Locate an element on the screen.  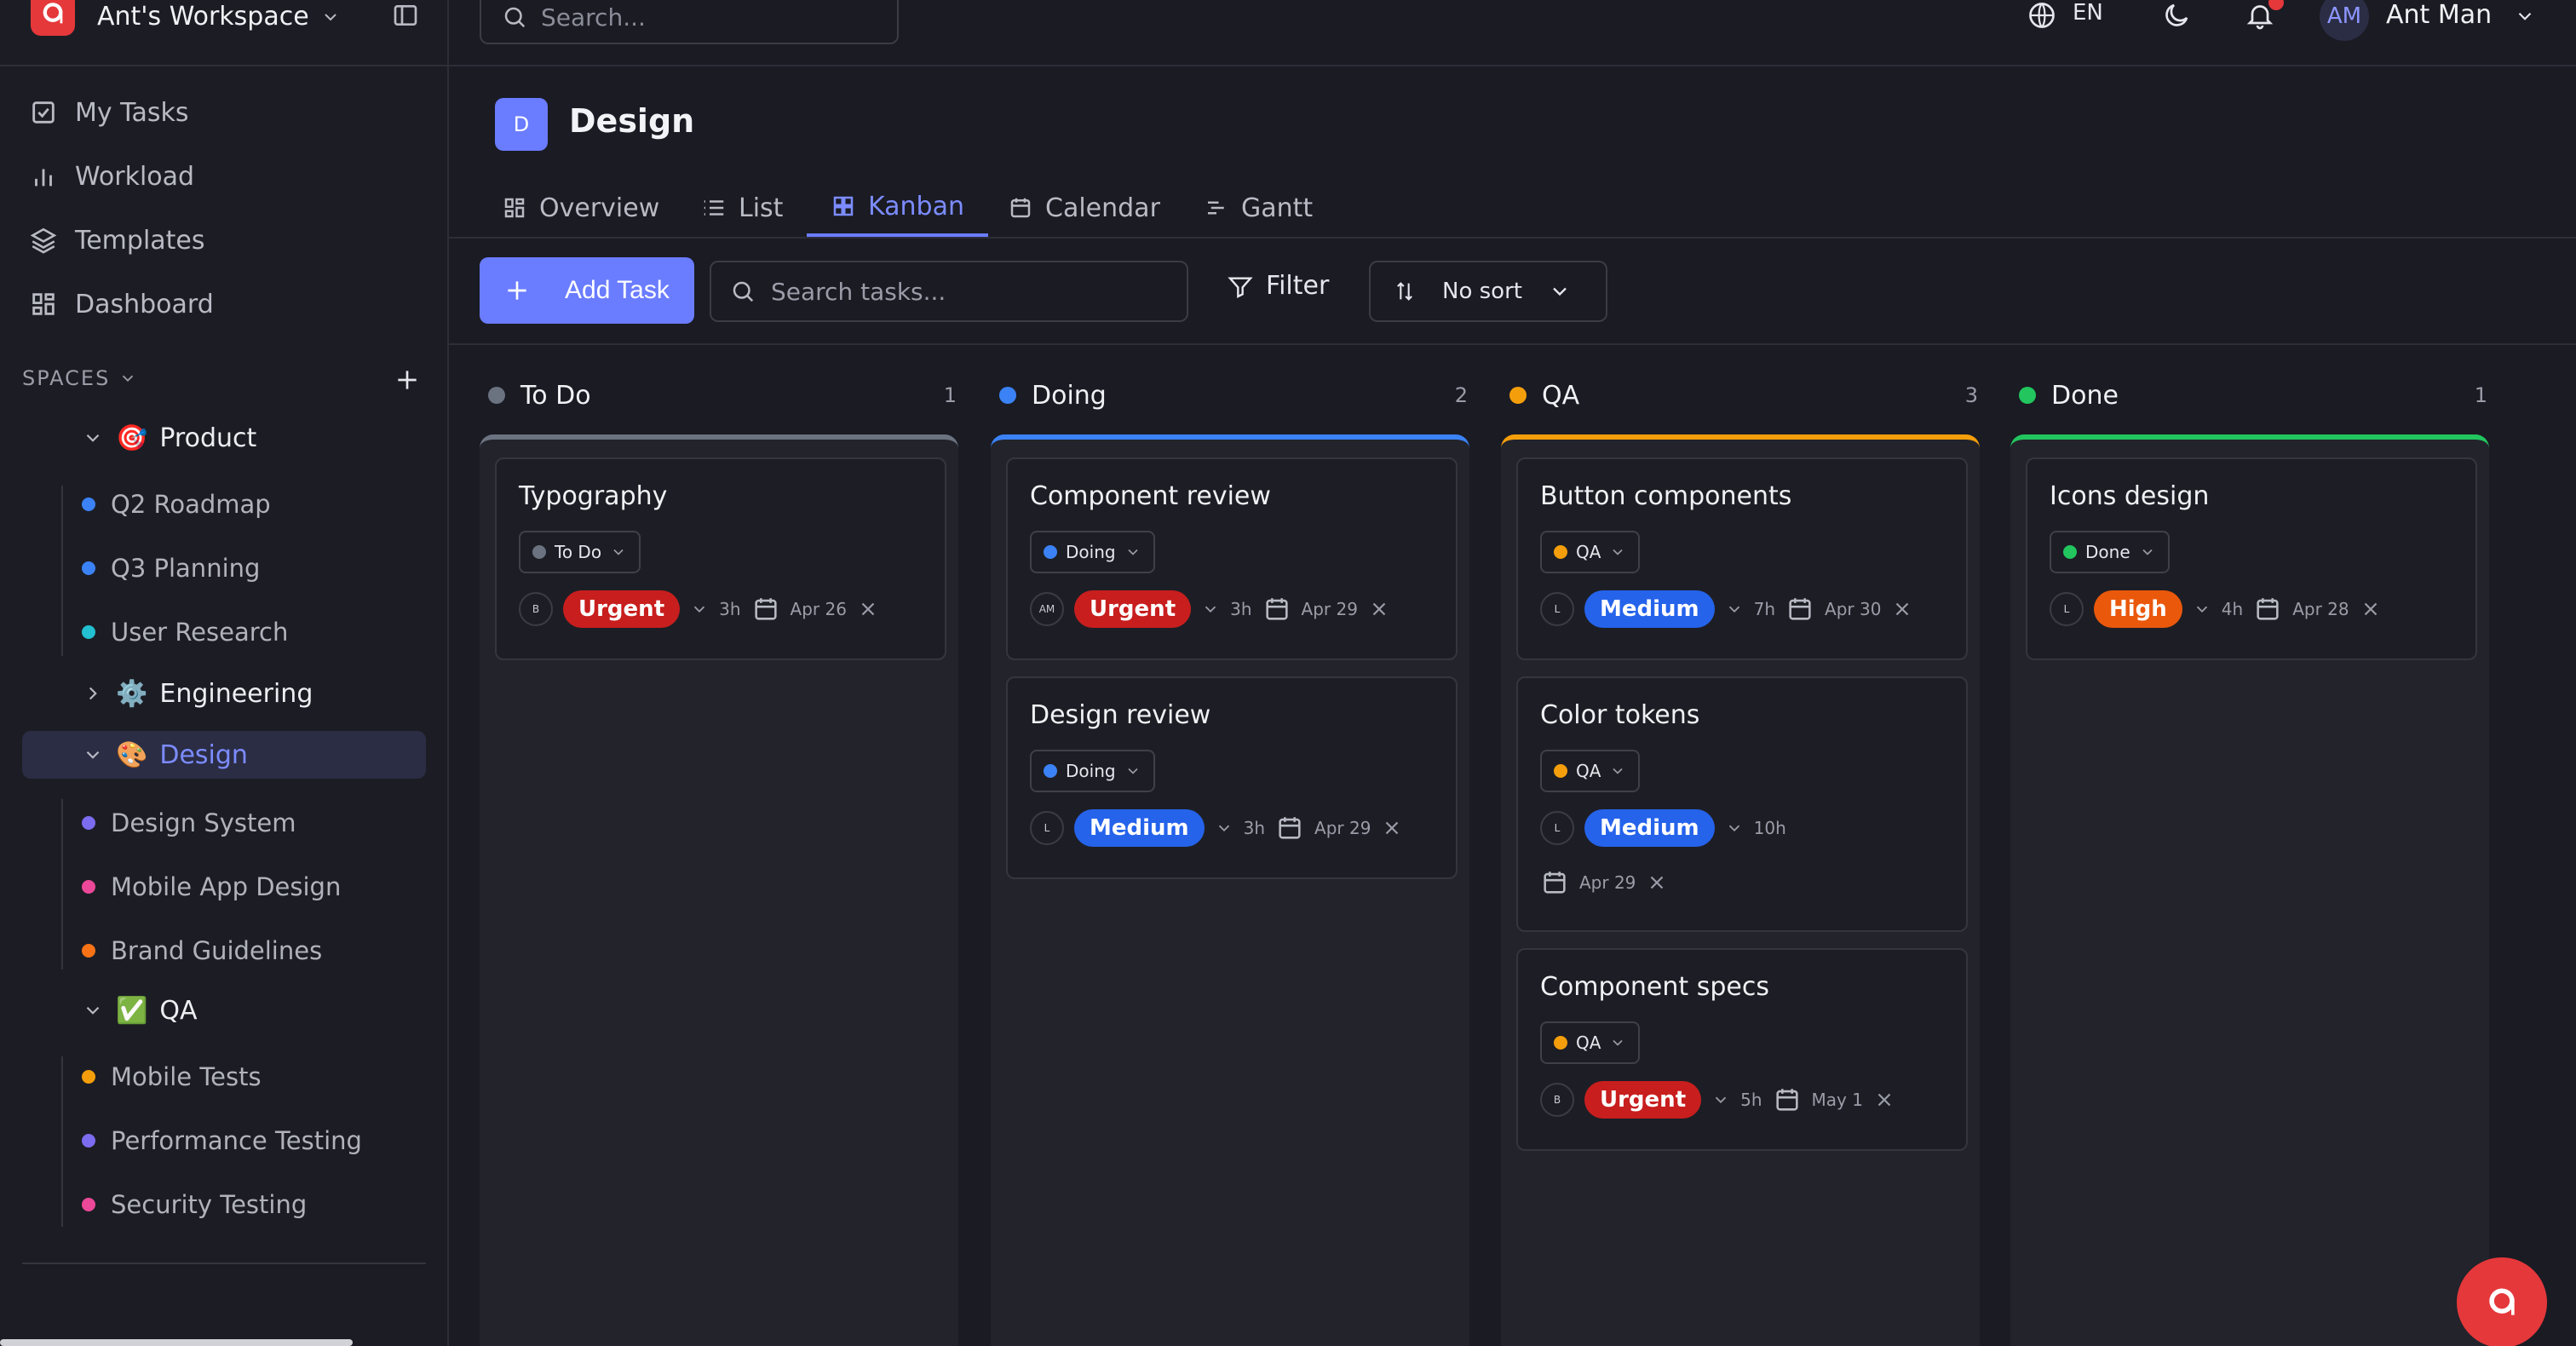
list-item-performance-testing: Performance Testing is located at coordinates (222, 1140).